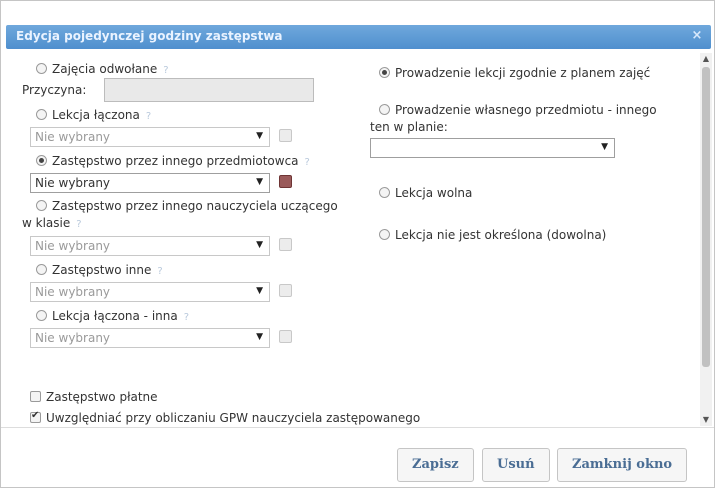  I want to click on label-combined: Lekcja łączona, so click(96, 115).